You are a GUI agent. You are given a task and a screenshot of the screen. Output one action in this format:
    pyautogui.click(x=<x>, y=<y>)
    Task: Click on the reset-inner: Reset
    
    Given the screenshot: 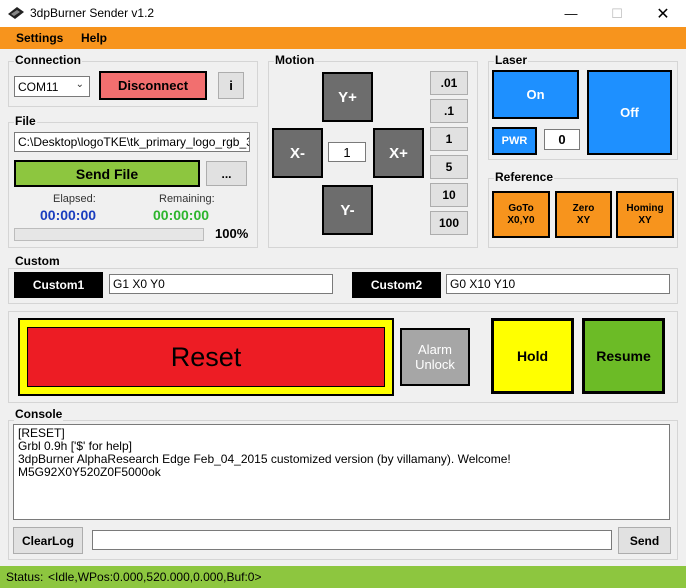 What is the action you would take?
    pyautogui.click(x=206, y=357)
    